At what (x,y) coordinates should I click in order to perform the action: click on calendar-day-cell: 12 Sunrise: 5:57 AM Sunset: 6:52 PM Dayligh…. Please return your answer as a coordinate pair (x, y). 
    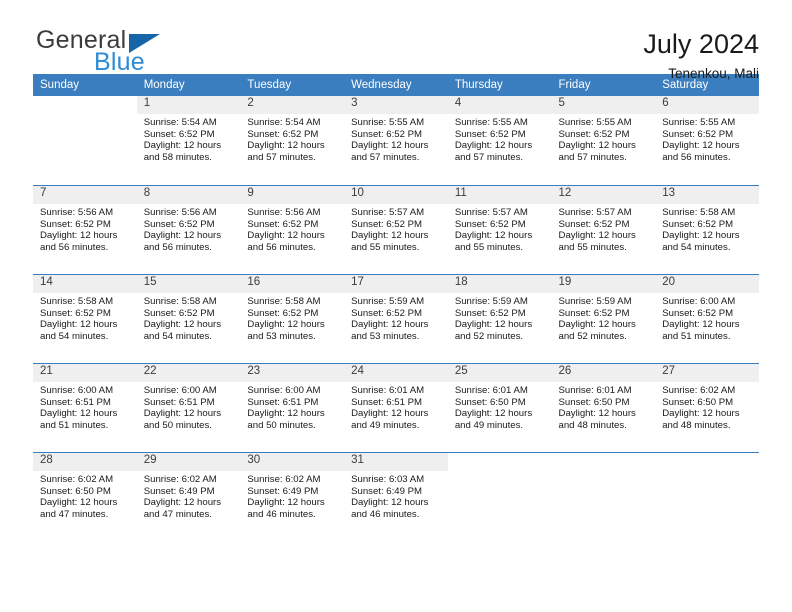
    Looking at the image, I should click on (603, 229).